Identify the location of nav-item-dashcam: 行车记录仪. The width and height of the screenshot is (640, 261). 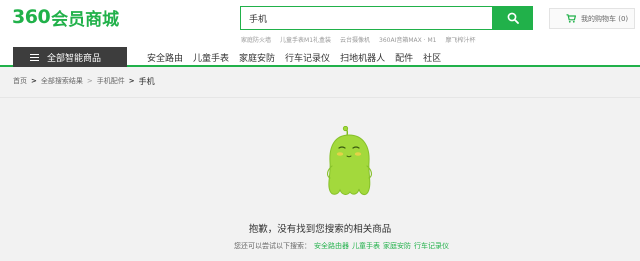
(307, 57).